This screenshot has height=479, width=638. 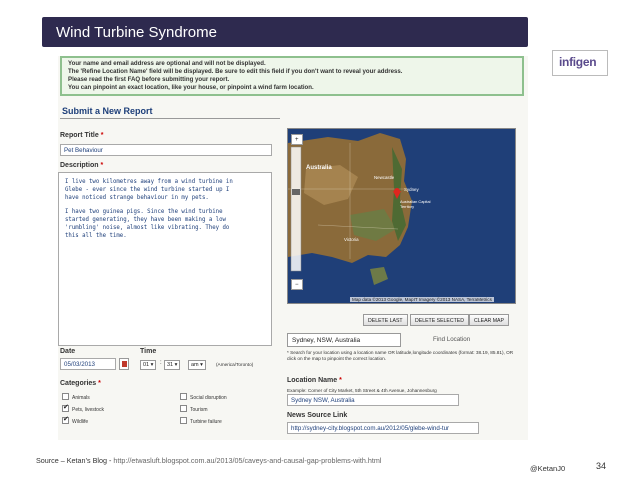 What do you see at coordinates (166, 150) in the screenshot?
I see `report-title-input: Pet Behaviour` at bounding box center [166, 150].